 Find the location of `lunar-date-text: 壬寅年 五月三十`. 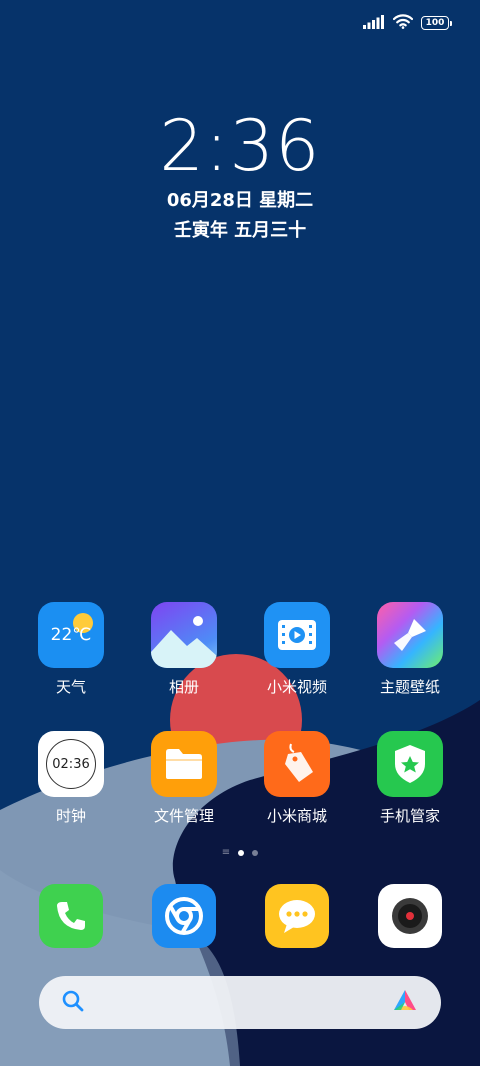

lunar-date-text: 壬寅年 五月三十 is located at coordinates (240, 230).